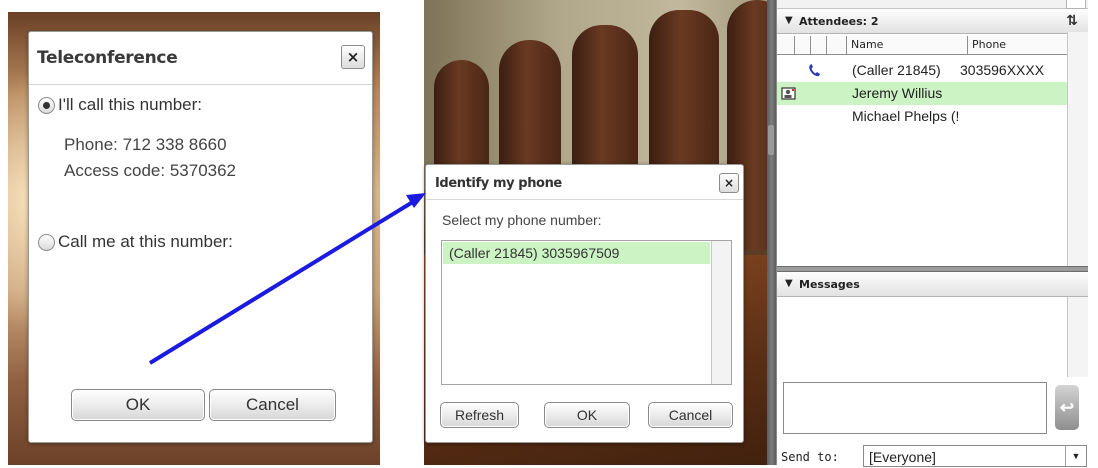  Describe the element at coordinates (150, 170) in the screenshot. I see `access-code-text: Access code: 5370362` at that location.